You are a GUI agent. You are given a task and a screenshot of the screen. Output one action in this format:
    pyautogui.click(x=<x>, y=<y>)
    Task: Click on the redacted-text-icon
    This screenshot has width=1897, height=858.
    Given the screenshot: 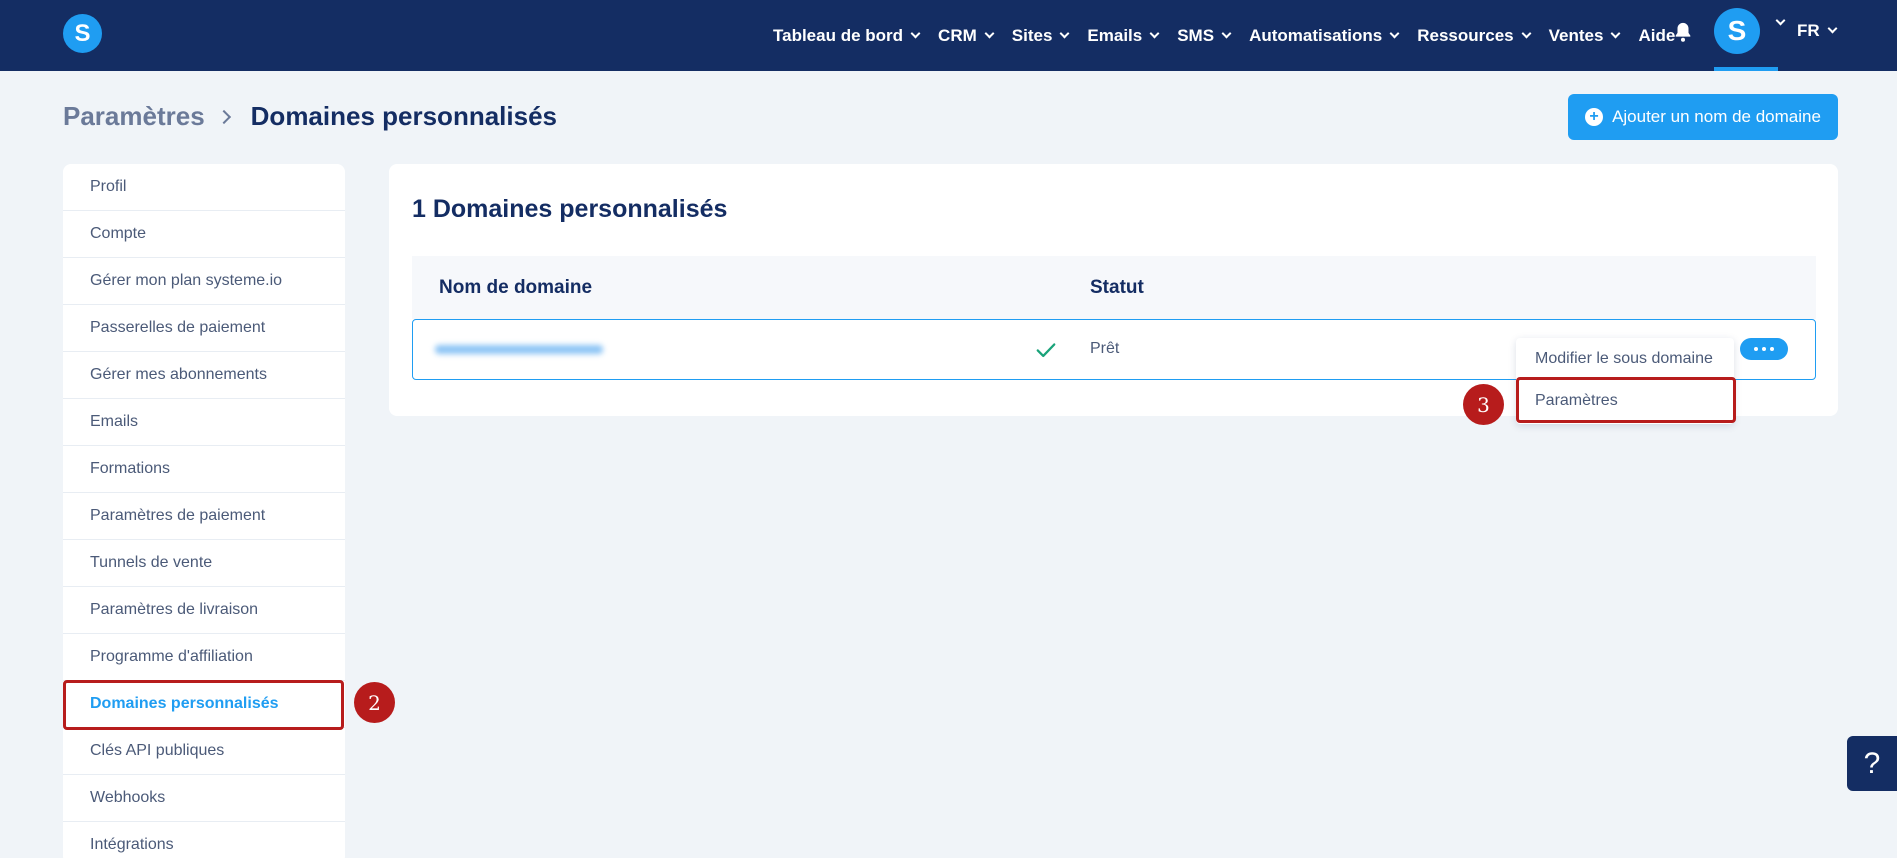 What is the action you would take?
    pyautogui.click(x=519, y=349)
    